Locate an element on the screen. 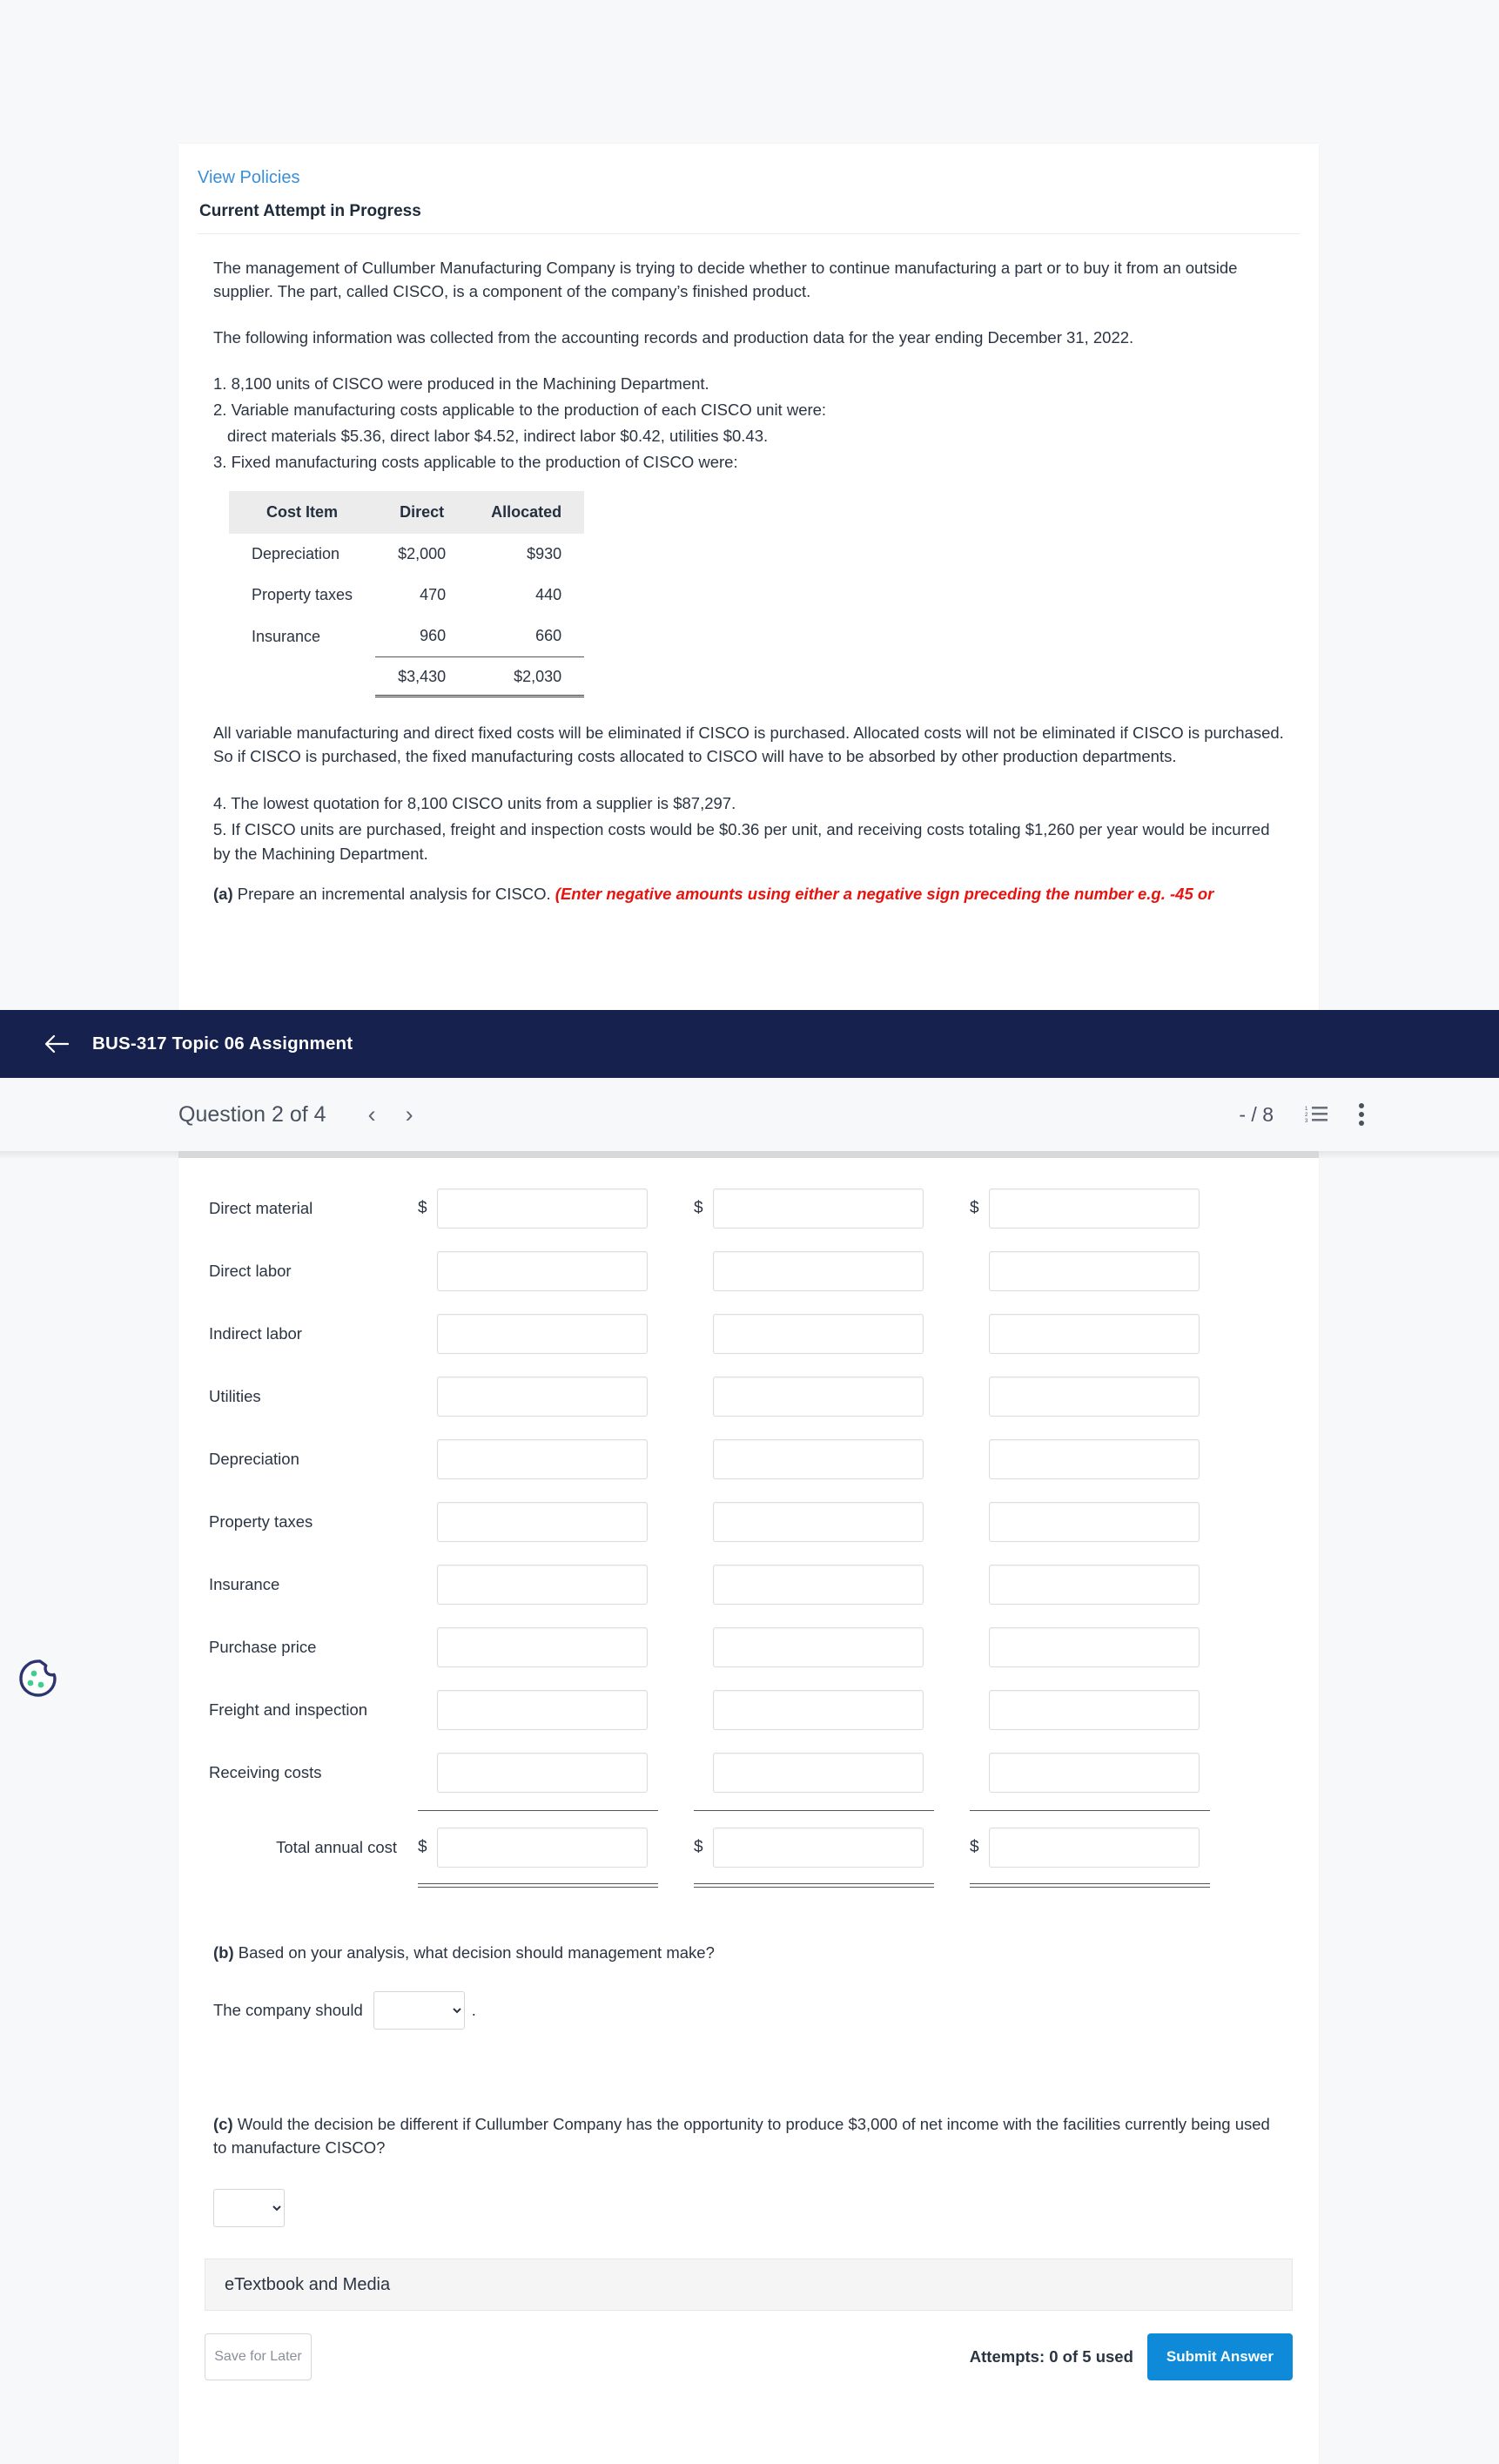 The height and width of the screenshot is (2464, 1499). row-label: Freight and inspection is located at coordinates (288, 1709).